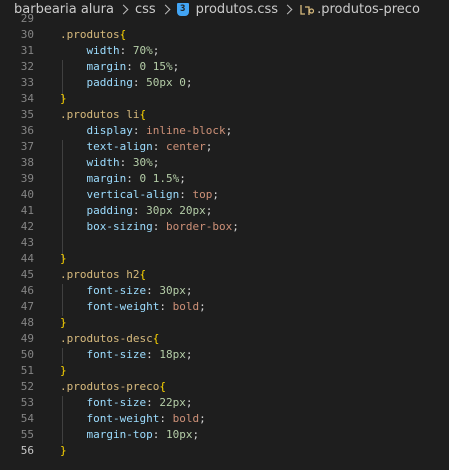  I want to click on line-number: 47, so click(27, 306).